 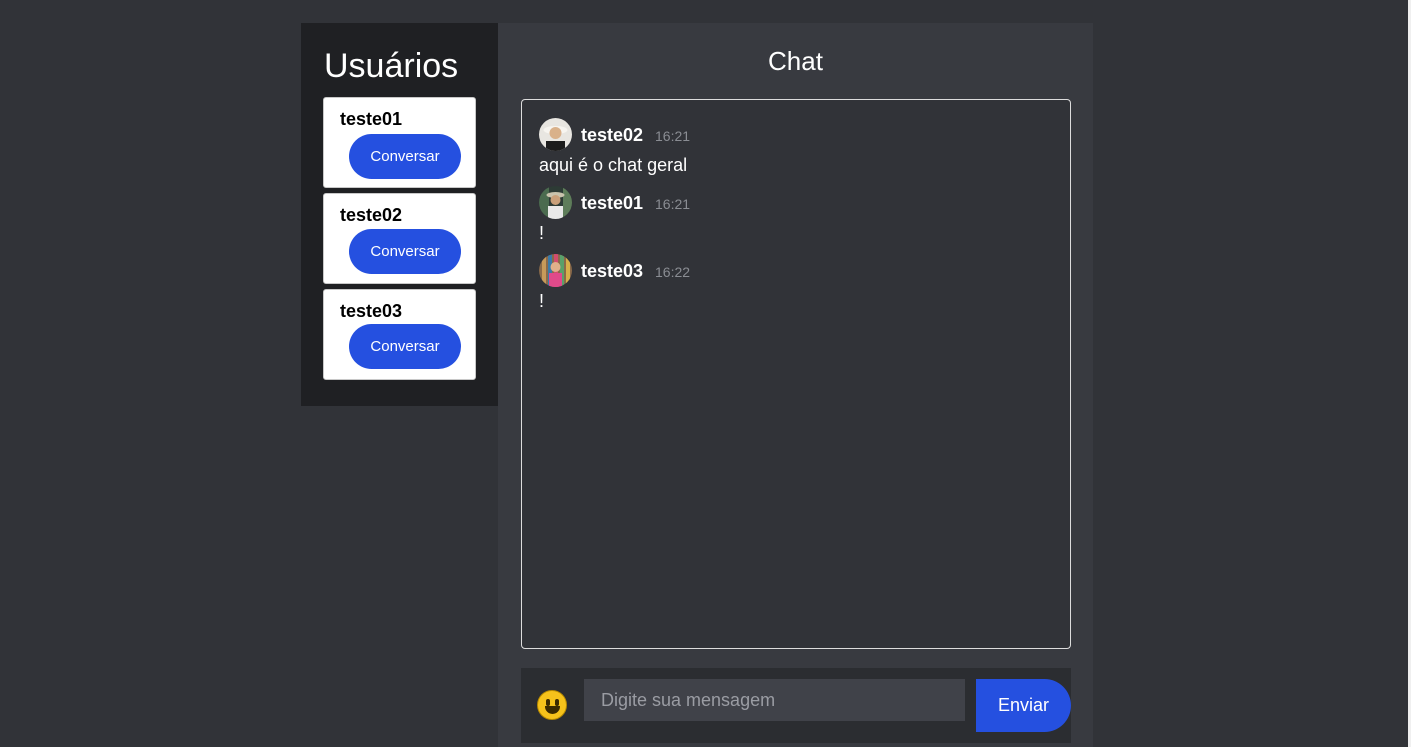 I want to click on message-author: teste01, so click(x=612, y=203).